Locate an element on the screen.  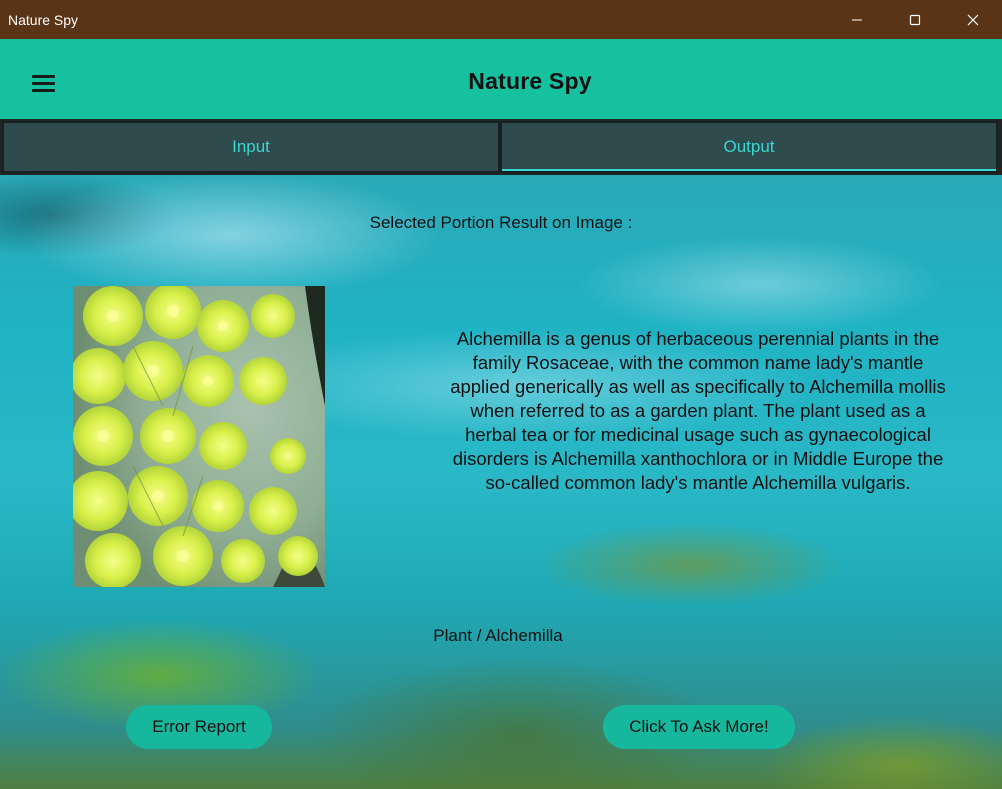
plant-photo is located at coordinates (199, 436).